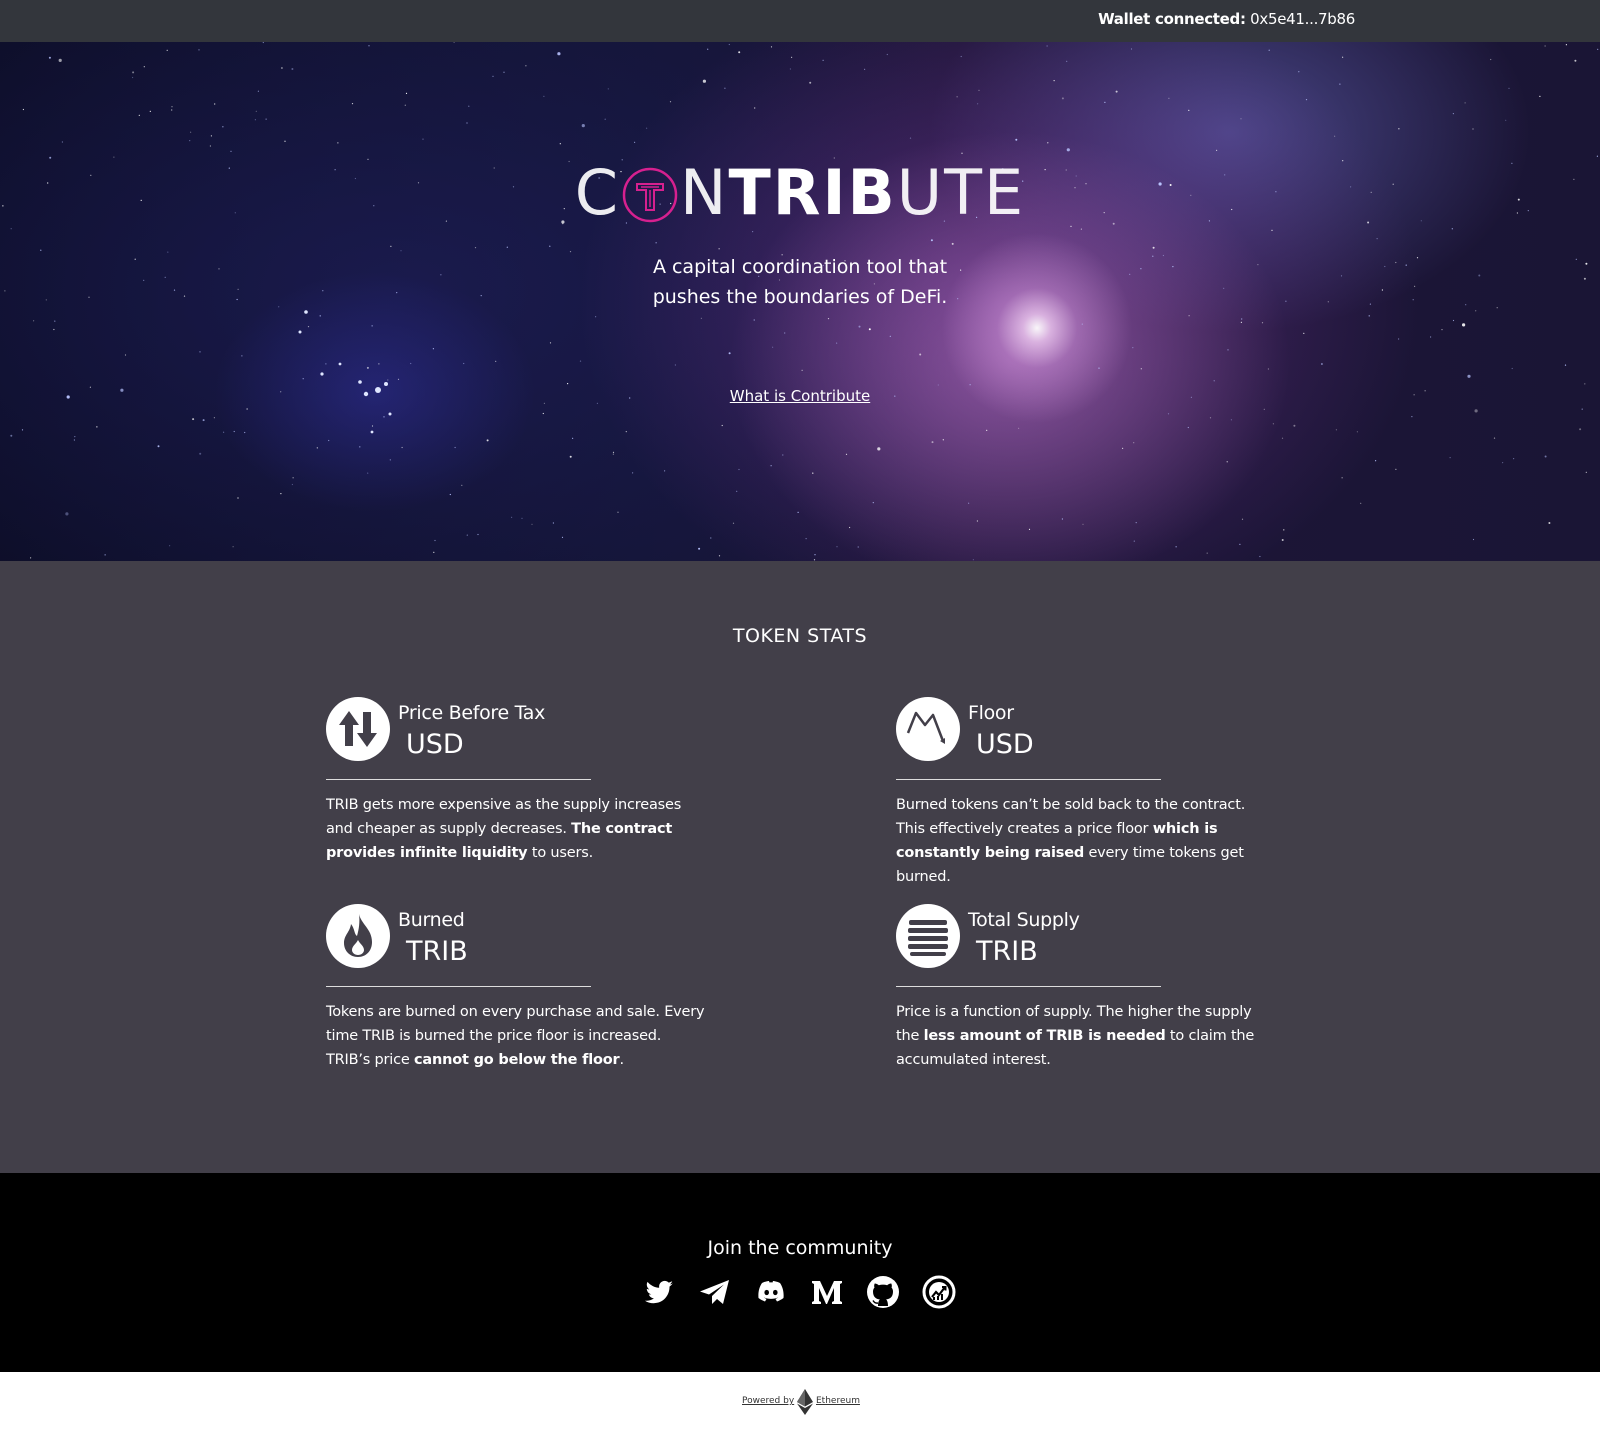  Describe the element at coordinates (597, 192) in the screenshot. I see `logo-letter-c: C` at that location.